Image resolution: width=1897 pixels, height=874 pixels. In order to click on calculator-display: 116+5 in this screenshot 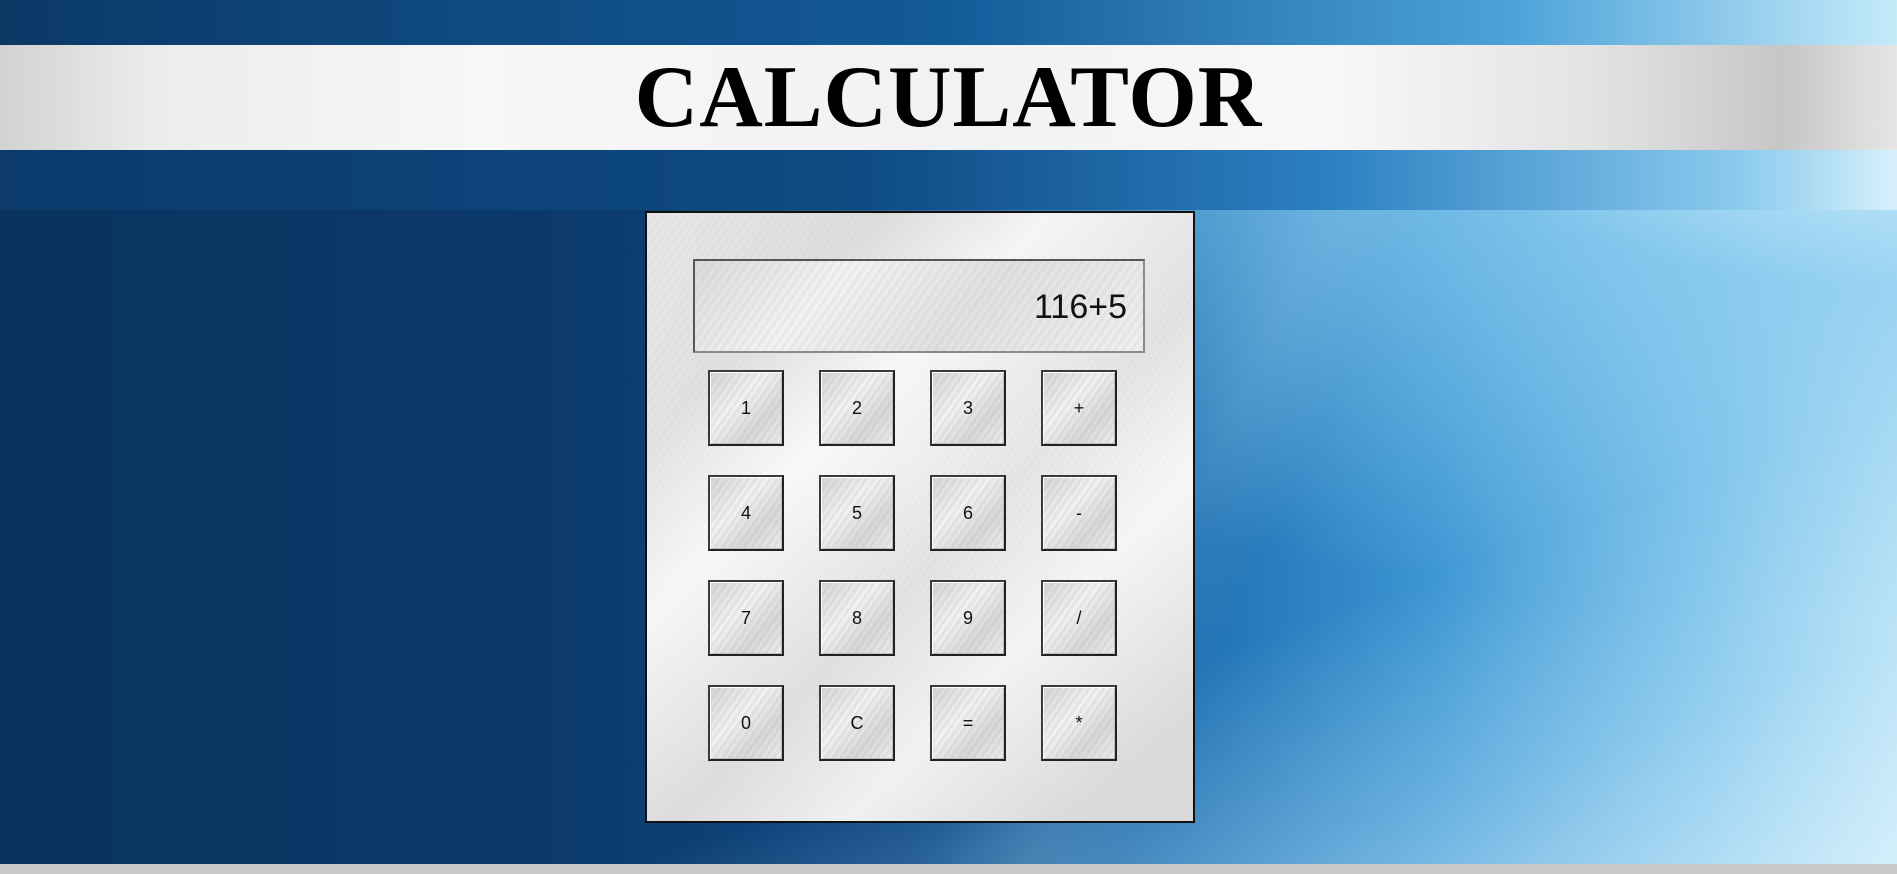, I will do `click(919, 306)`.